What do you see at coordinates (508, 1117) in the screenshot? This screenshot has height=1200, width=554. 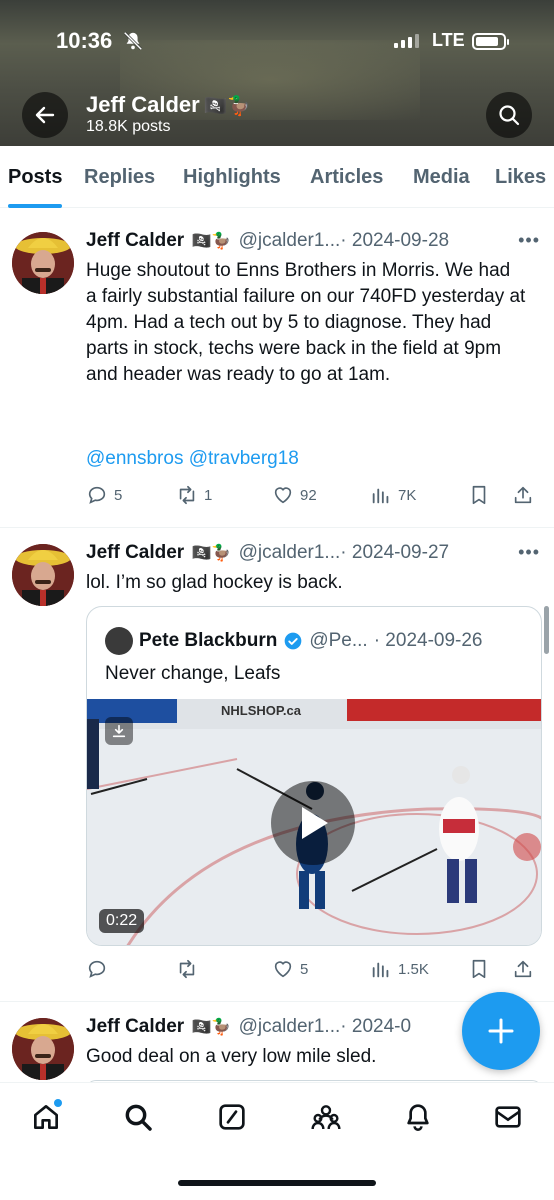 I see `nav-messages` at bounding box center [508, 1117].